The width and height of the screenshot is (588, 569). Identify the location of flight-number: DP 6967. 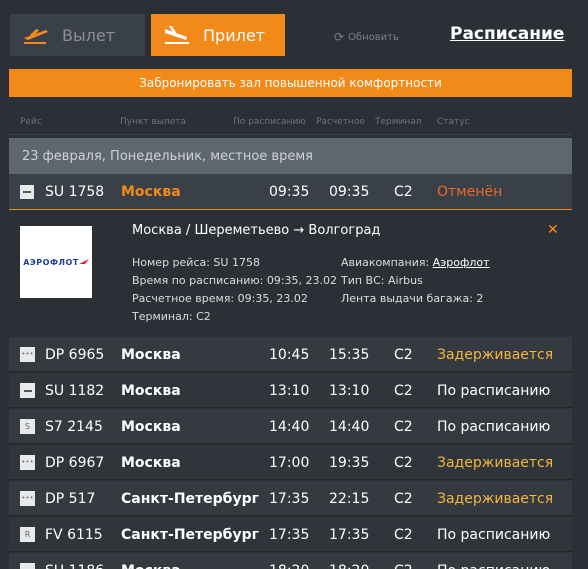
(75, 462).